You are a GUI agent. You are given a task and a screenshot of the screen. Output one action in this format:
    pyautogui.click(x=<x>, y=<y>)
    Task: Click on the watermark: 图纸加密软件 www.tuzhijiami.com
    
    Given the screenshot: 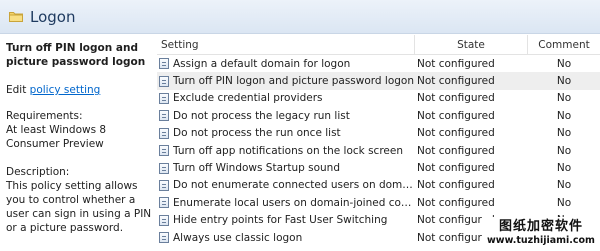 What is the action you would take?
    pyautogui.click(x=541, y=234)
    